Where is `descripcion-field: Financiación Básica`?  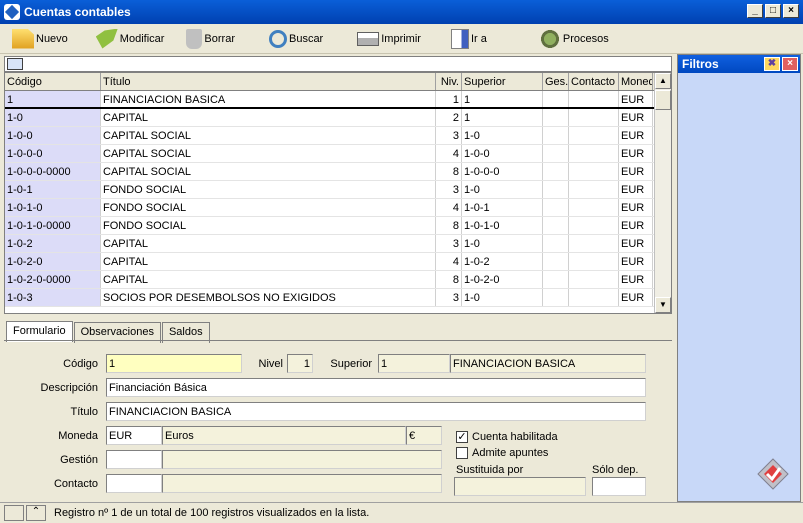 descripcion-field: Financiación Básica is located at coordinates (376, 387).